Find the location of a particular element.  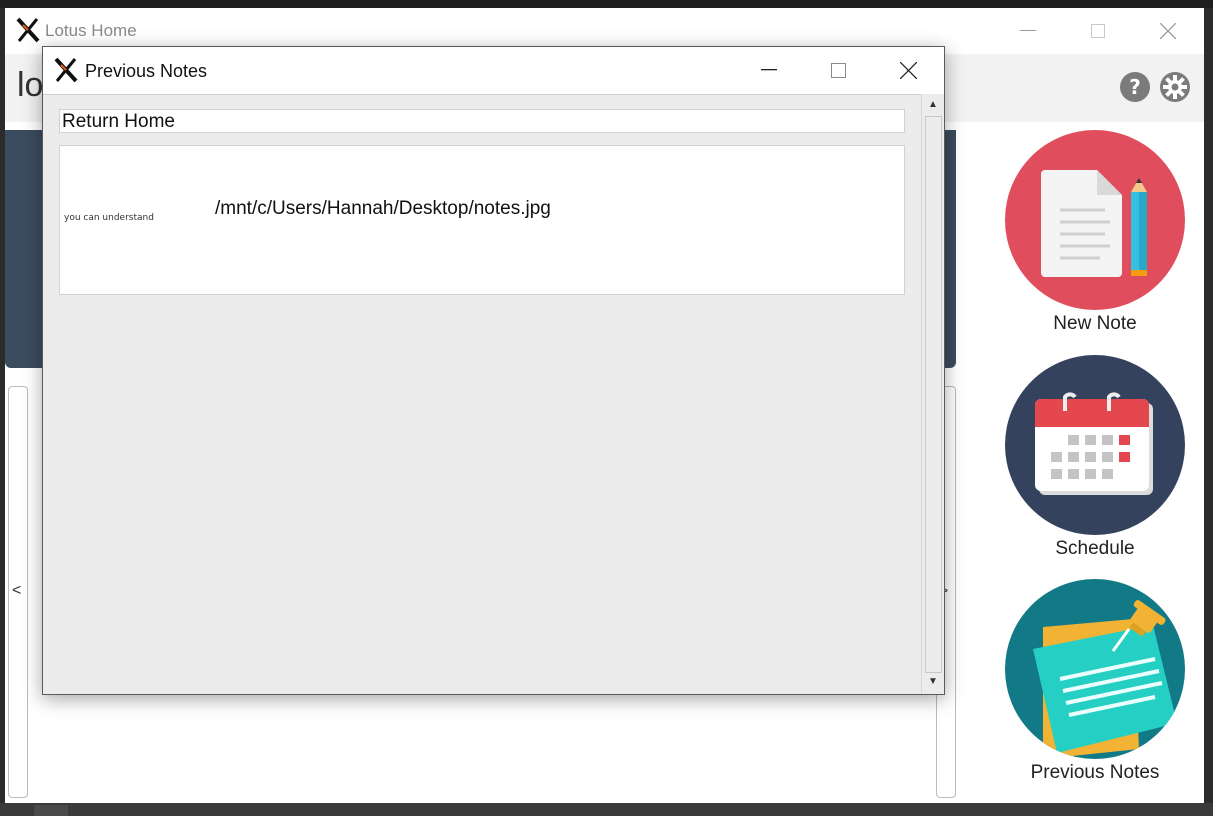

dialog-close-button is located at coordinates (908, 70).